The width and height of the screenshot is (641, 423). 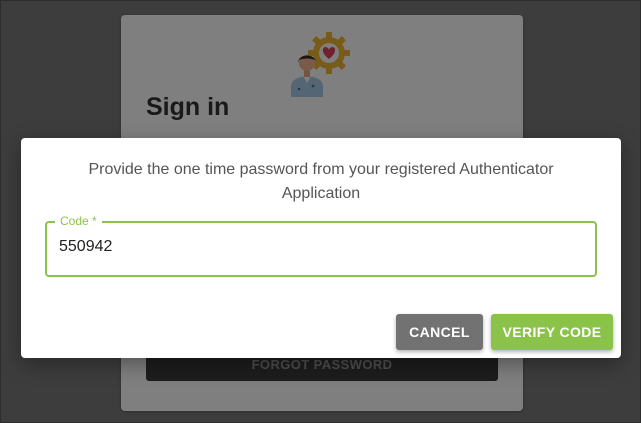 I want to click on verify-code-button: VERIFY CODE, so click(x=552, y=332).